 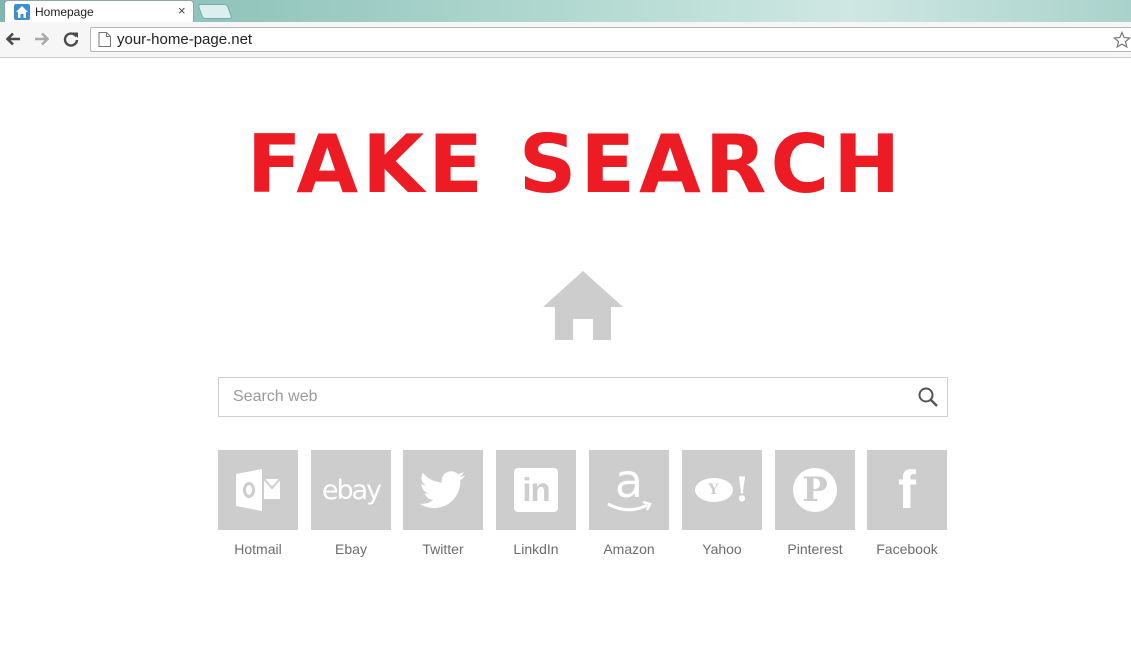 What do you see at coordinates (629, 481) in the screenshot?
I see `amazon-icon: a` at bounding box center [629, 481].